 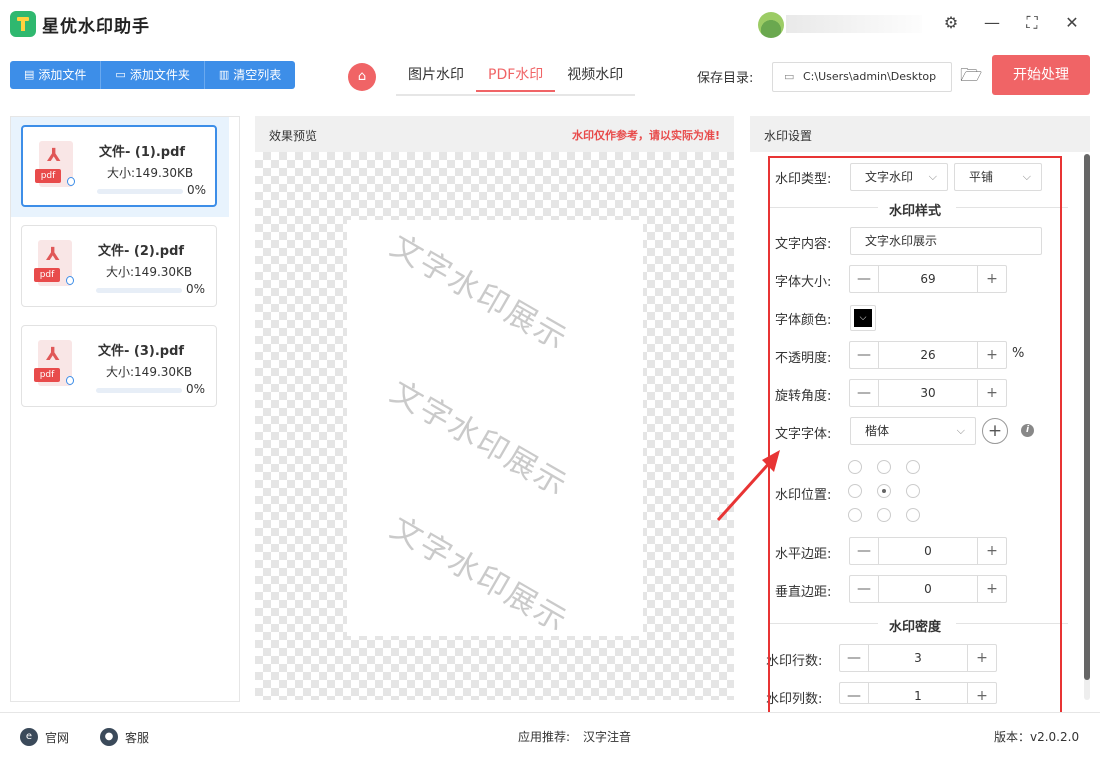 I want to click on rotation-value: 30, so click(x=928, y=393).